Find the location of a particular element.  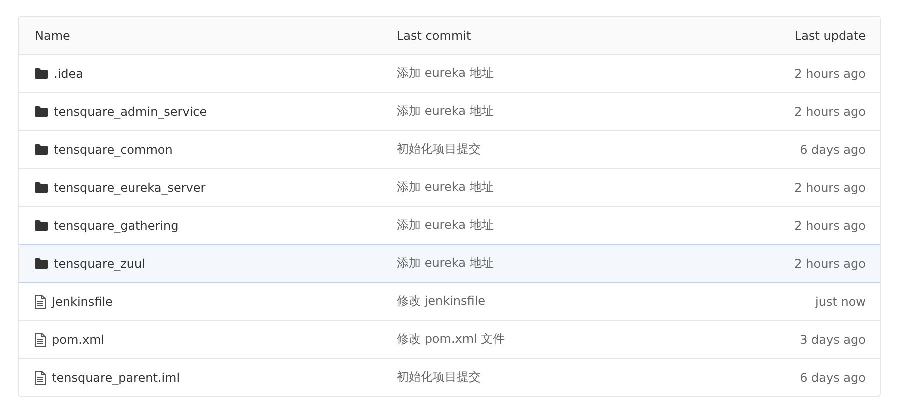

file-name-link: tensquare_parent.iml is located at coordinates (116, 377).